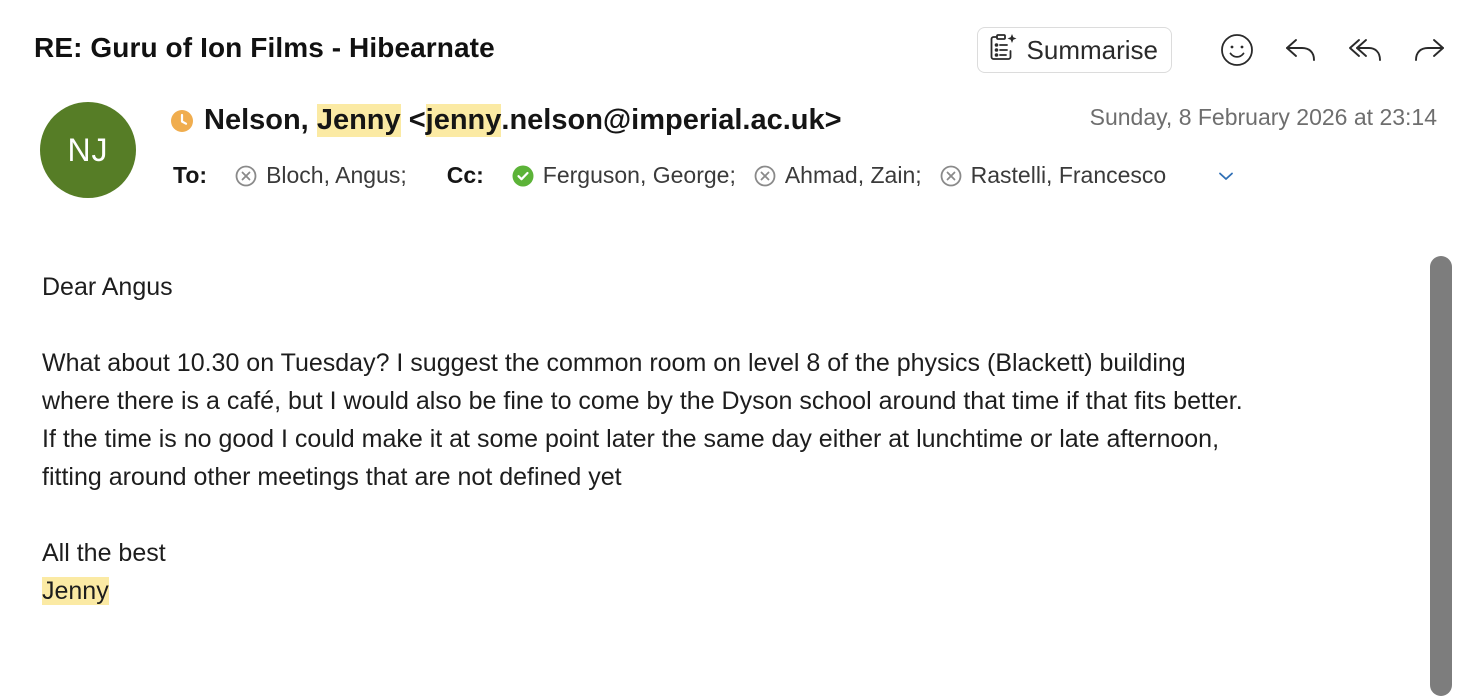  What do you see at coordinates (1237, 50) in the screenshot?
I see `emoji-icon` at bounding box center [1237, 50].